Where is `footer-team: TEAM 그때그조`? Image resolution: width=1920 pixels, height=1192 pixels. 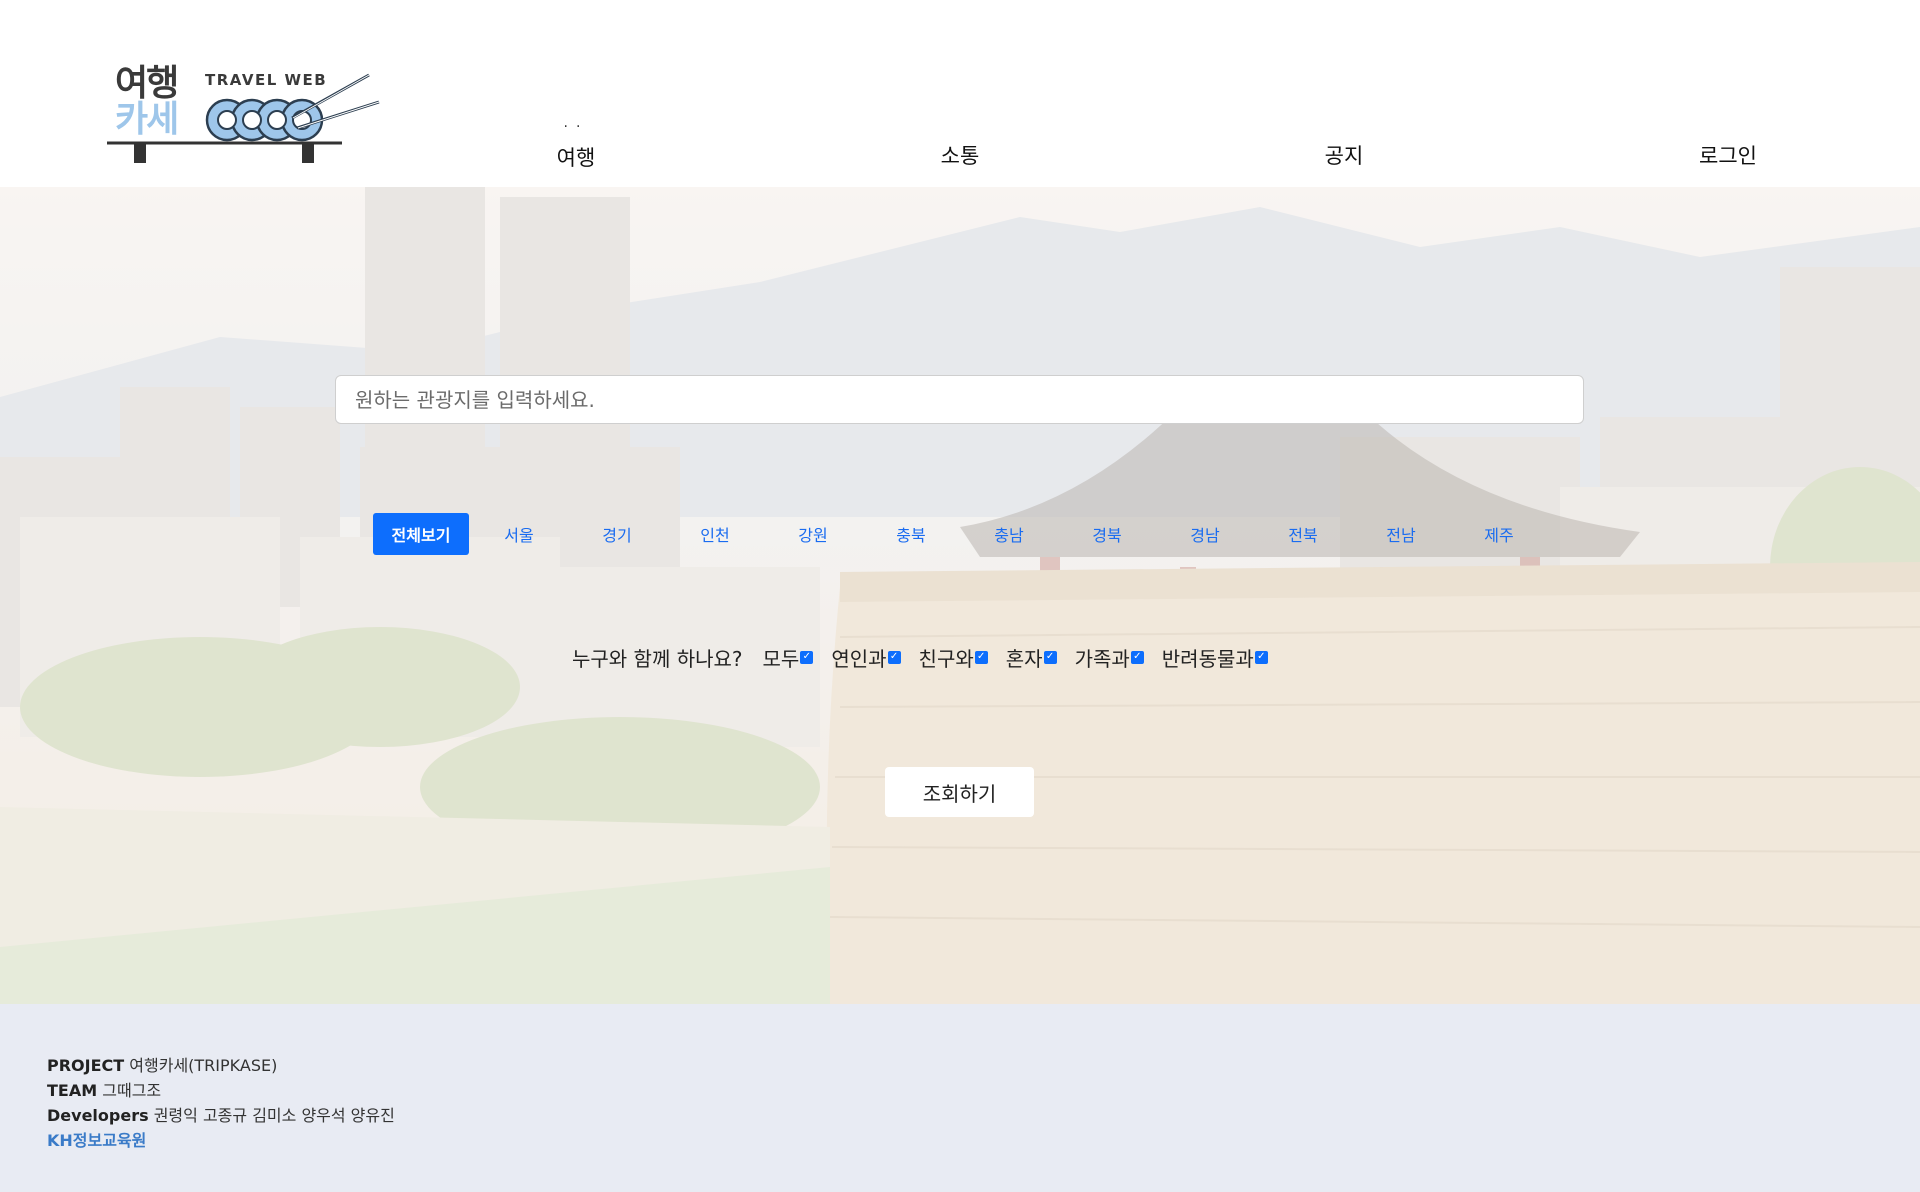
footer-team: TEAM 그때그조 is located at coordinates (104, 1089).